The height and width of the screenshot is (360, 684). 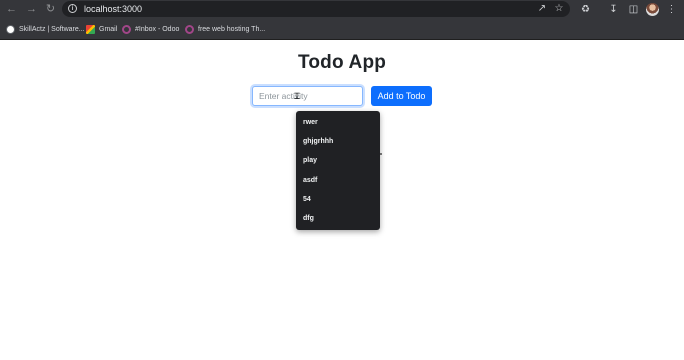 What do you see at coordinates (316, 9) in the screenshot?
I see `address-bar: i localhost:3000 ↗ ☆` at bounding box center [316, 9].